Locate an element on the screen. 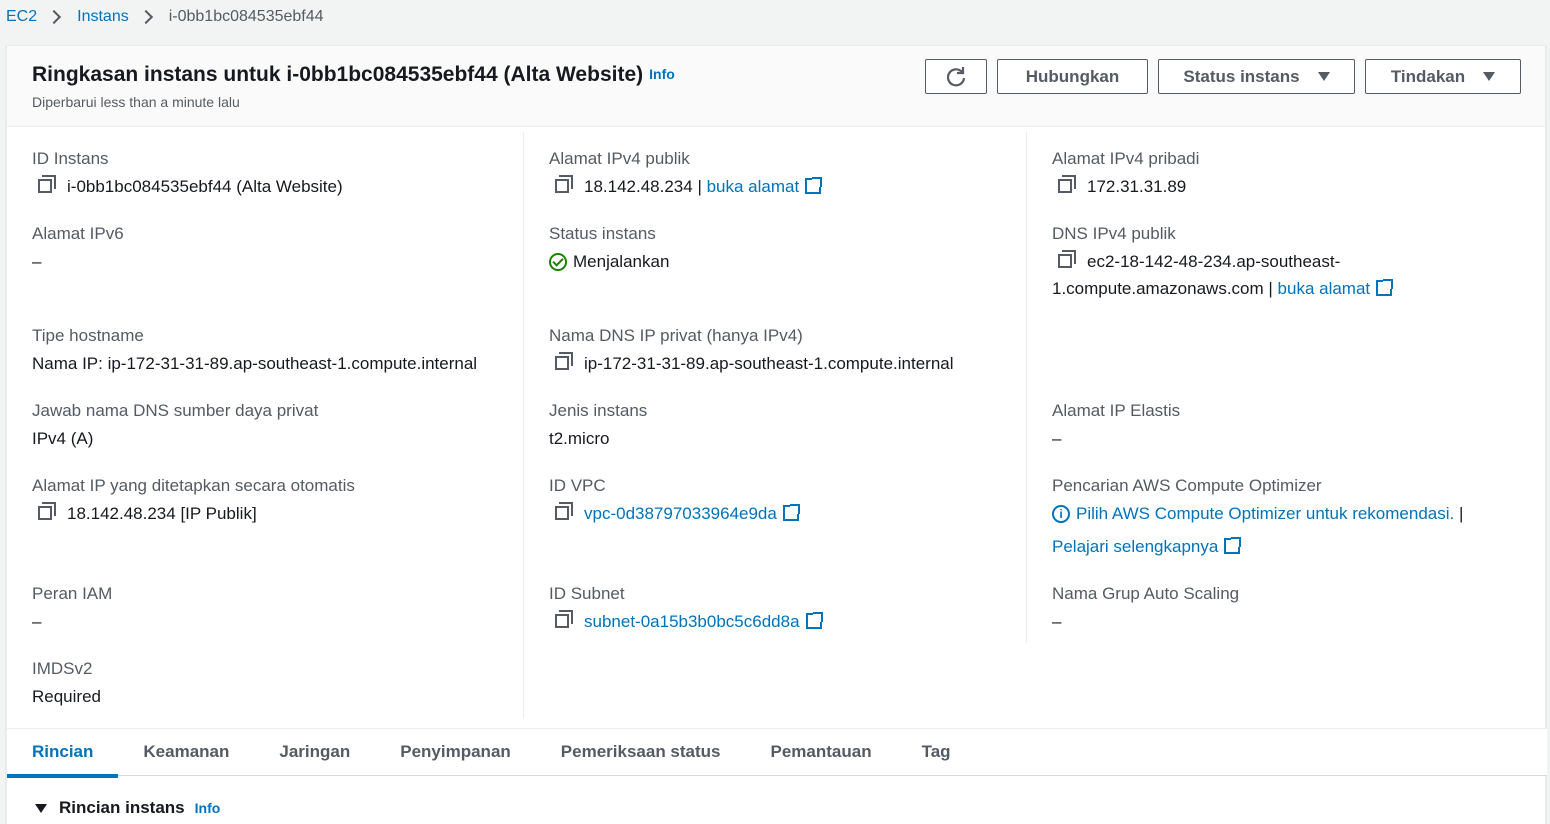 This screenshot has width=1550, height=824. field-label: Jenis instans is located at coordinates (598, 410).